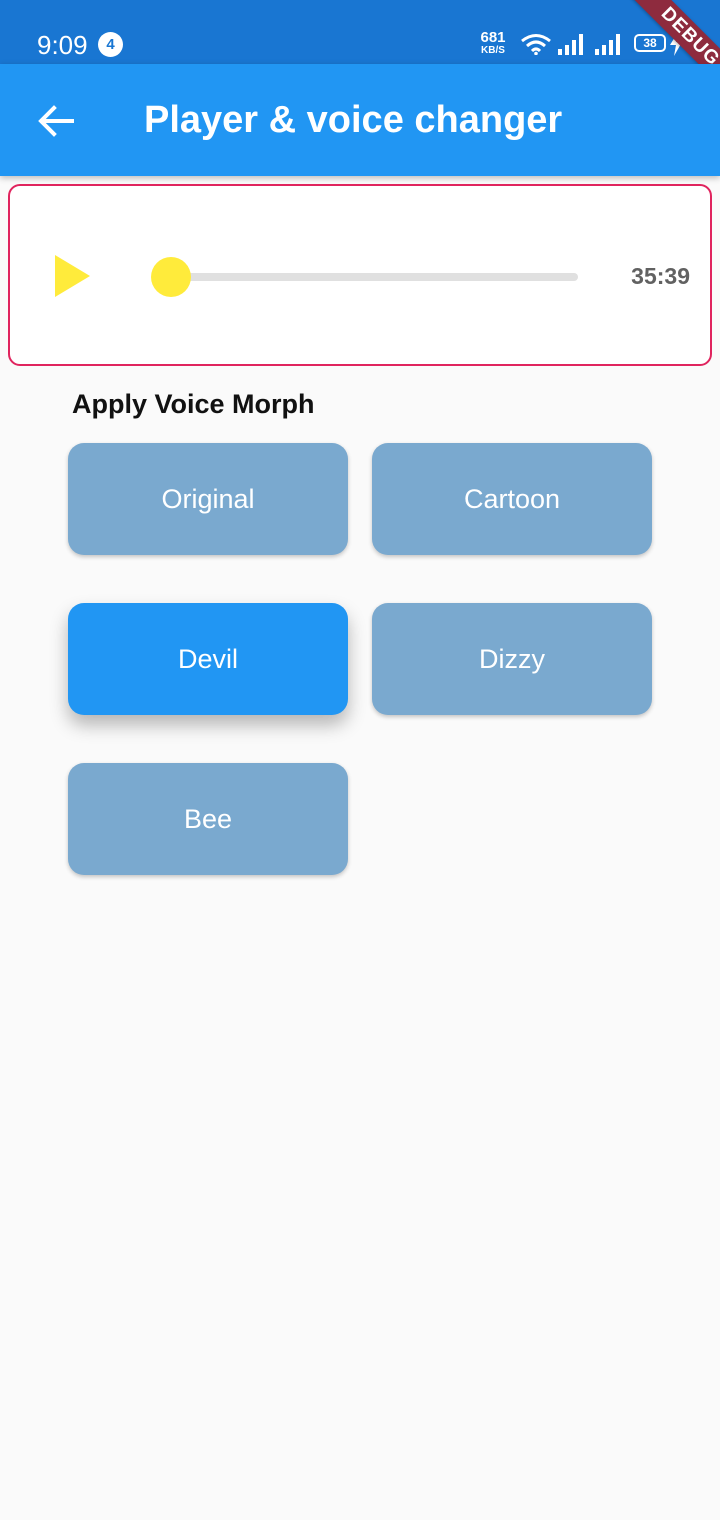  What do you see at coordinates (375, 277) in the screenshot?
I see `seek-bar-track` at bounding box center [375, 277].